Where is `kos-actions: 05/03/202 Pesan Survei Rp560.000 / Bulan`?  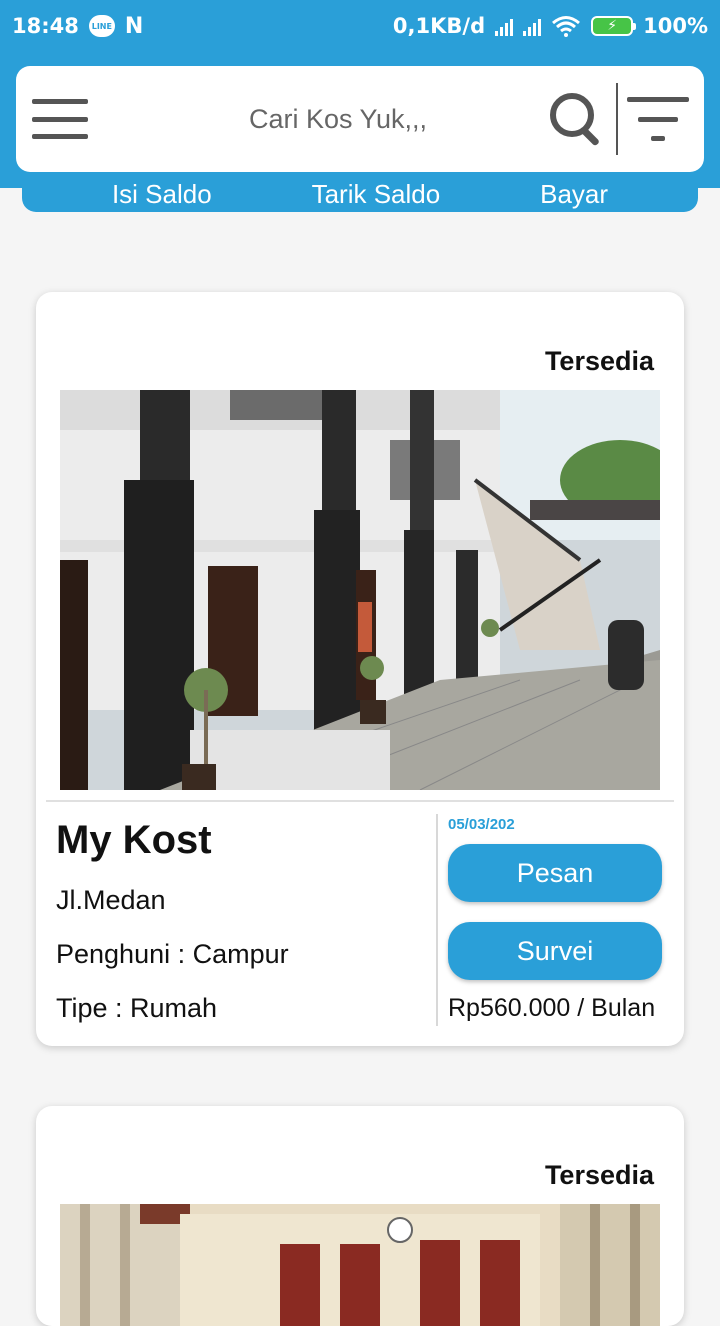 kos-actions: 05/03/202 Pesan Survei Rp560.000 / Bulan is located at coordinates (558, 919).